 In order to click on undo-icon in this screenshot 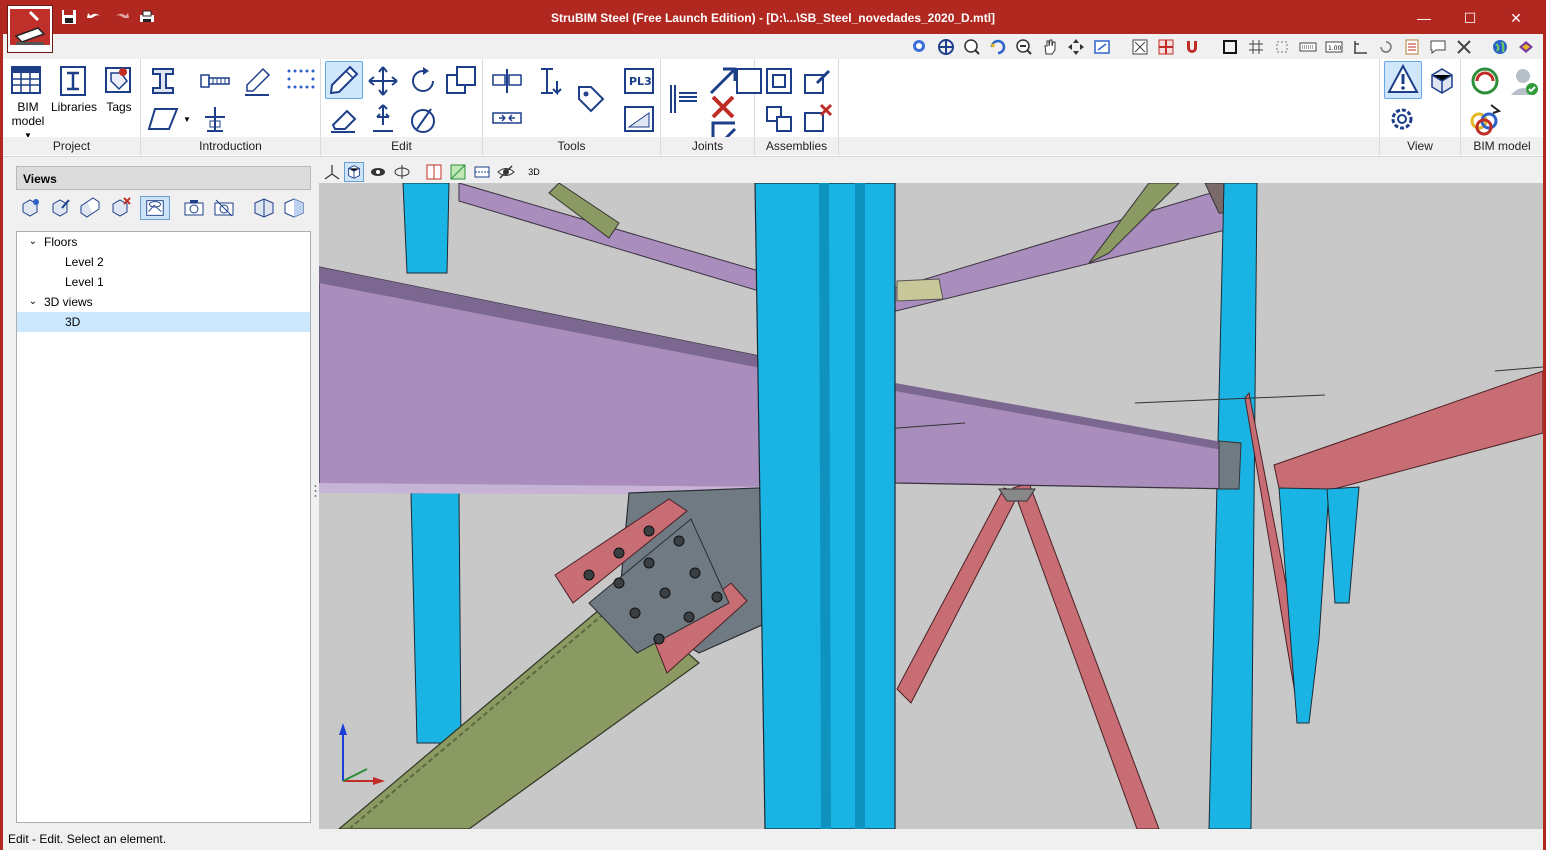, I will do `click(95, 19)`.